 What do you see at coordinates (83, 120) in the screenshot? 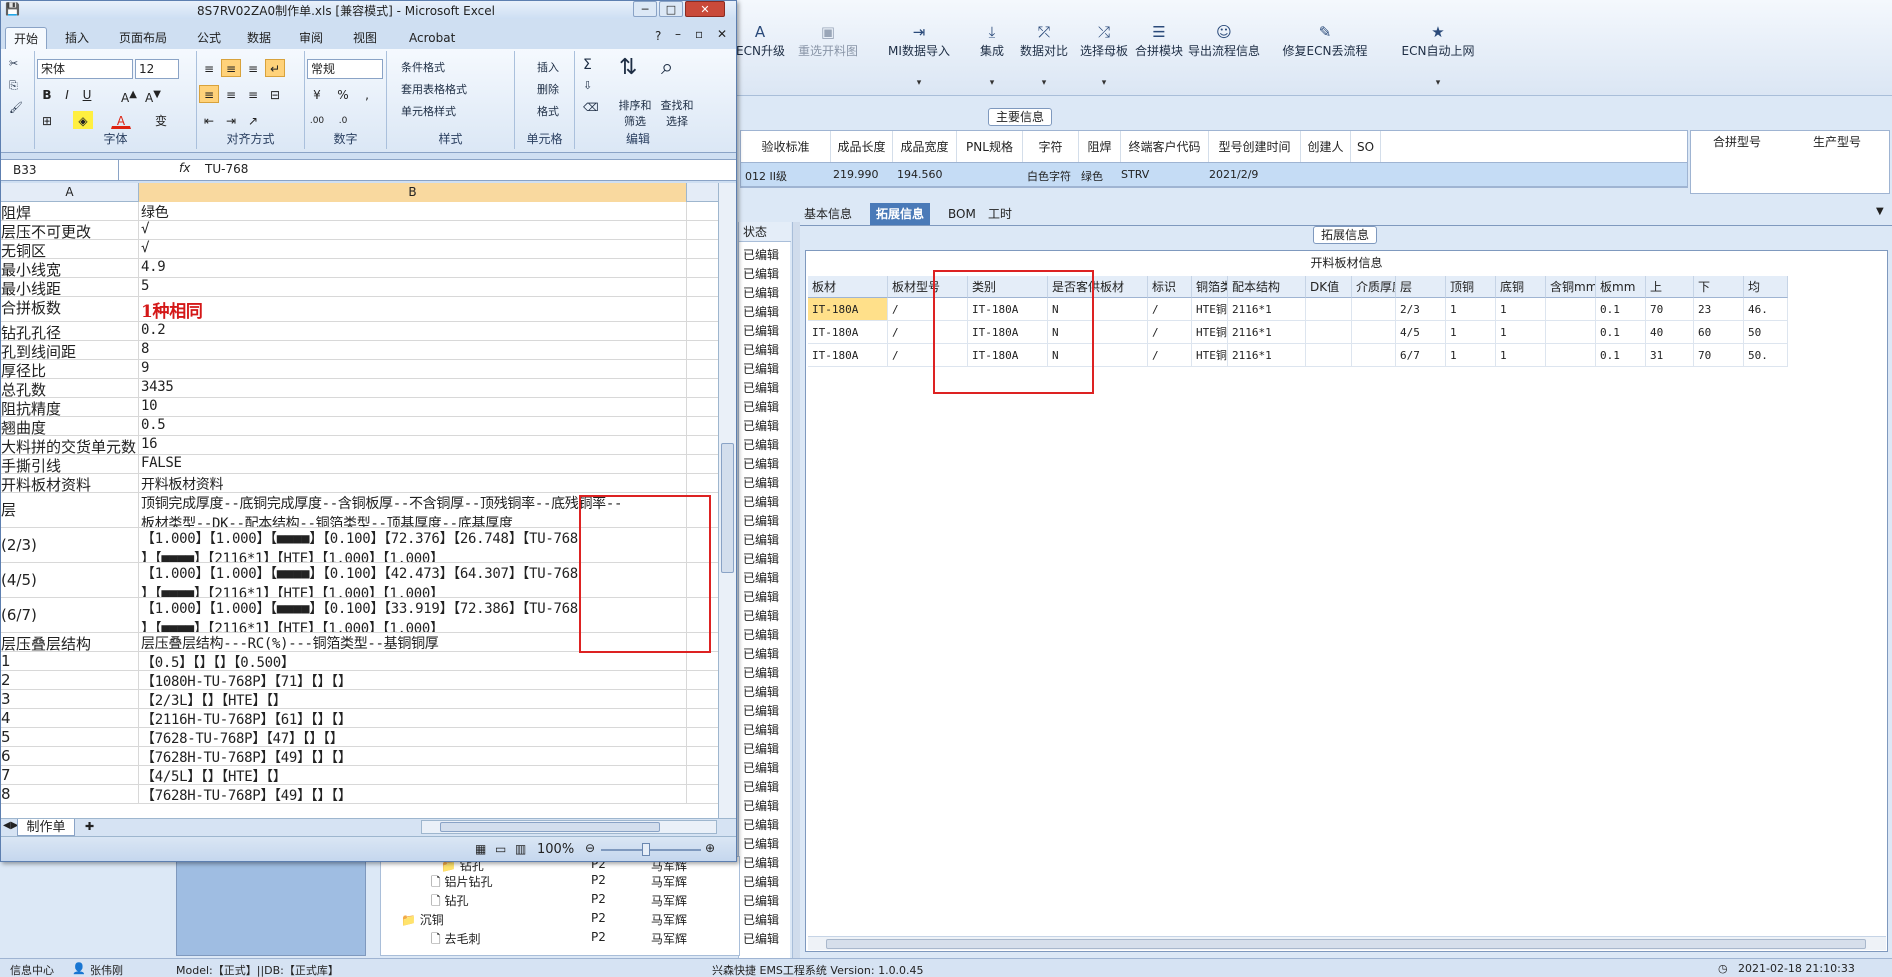
I see `fill-color-icon: ◈` at bounding box center [83, 120].